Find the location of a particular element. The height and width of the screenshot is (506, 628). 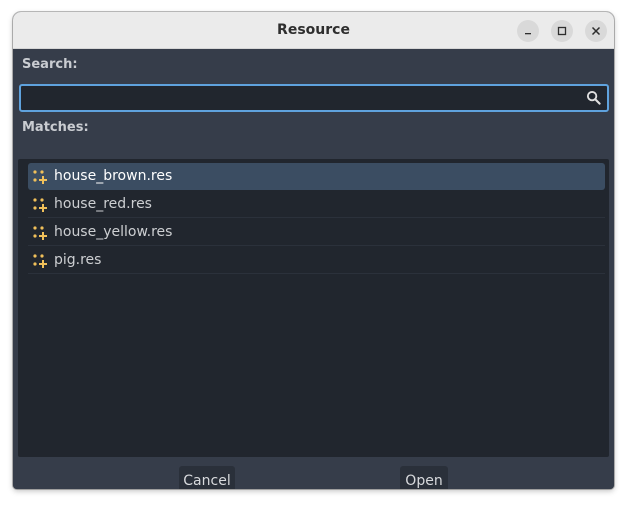

list-item: pig.res is located at coordinates (316, 260).